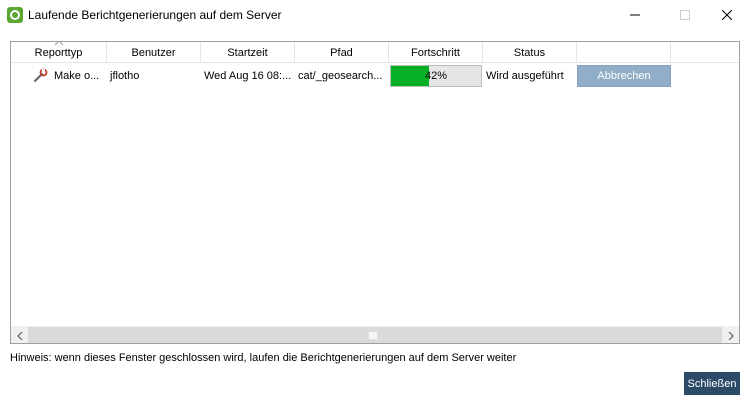 Image resolution: width=750 pixels, height=404 pixels. I want to click on app-logo-icon, so click(15, 15).